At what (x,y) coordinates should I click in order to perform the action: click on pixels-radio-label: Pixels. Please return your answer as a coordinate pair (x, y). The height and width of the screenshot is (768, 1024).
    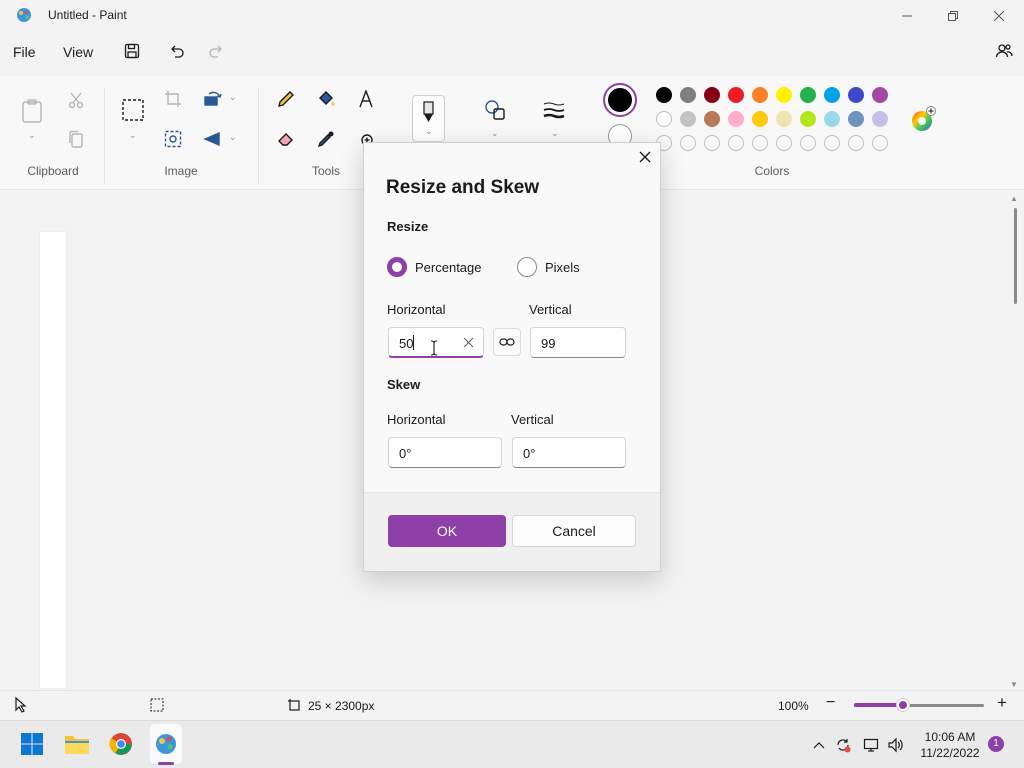
    Looking at the image, I should click on (562, 267).